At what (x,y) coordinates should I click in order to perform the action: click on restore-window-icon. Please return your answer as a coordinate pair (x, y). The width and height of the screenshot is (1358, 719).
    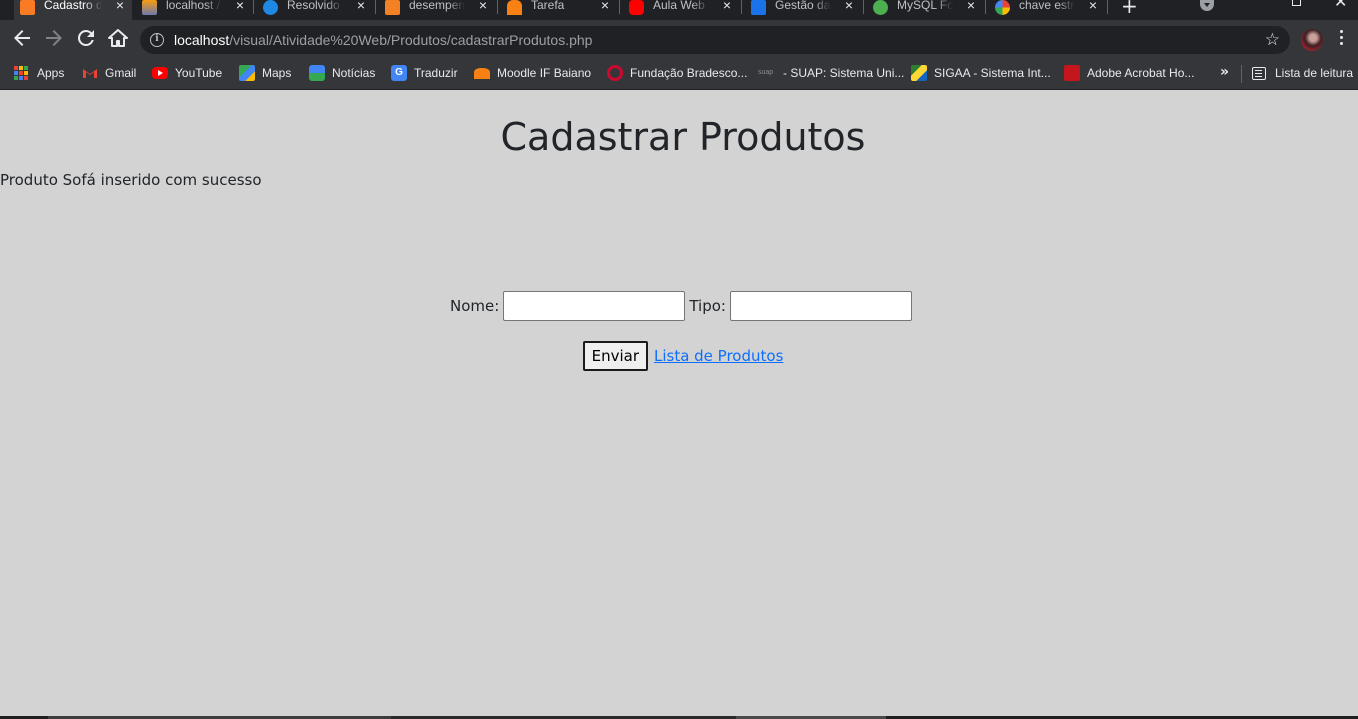
    Looking at the image, I should click on (1296, 3).